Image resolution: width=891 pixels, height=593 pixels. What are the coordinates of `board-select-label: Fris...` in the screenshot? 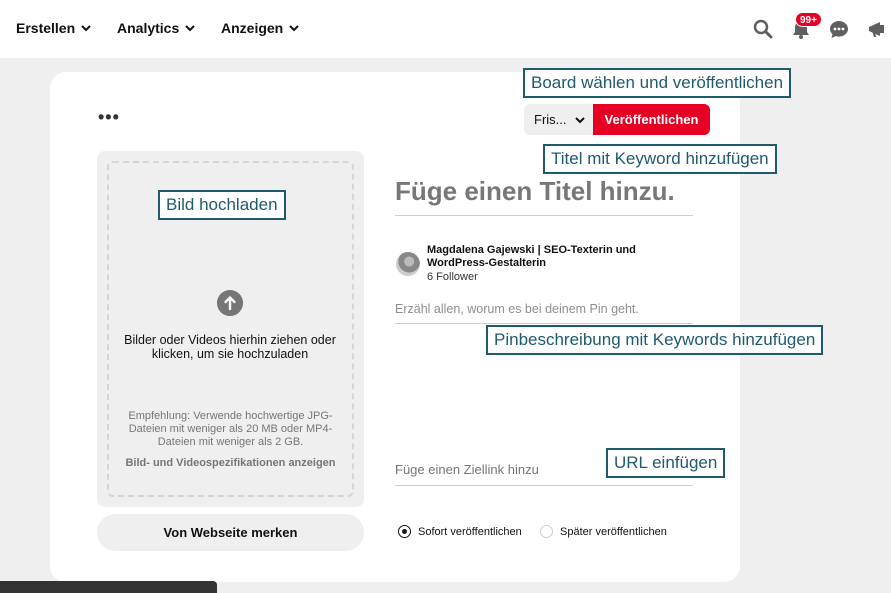 It's located at (550, 119).